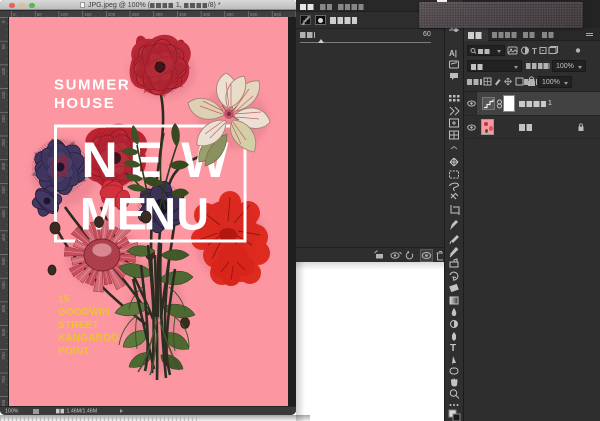 Image resolution: width=600 pixels, height=421 pixels. Describe the element at coordinates (78, 325) in the screenshot. I see `svg-text: STREET` at that location.